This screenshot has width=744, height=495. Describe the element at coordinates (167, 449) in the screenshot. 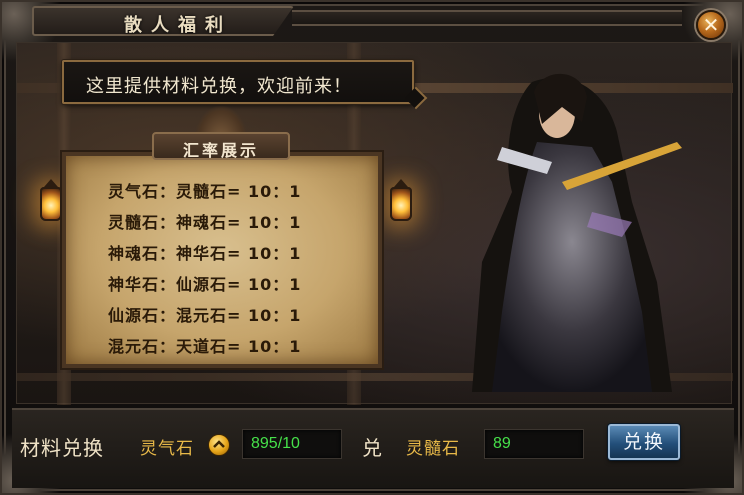

I see `from-item-name: 灵气石` at that location.